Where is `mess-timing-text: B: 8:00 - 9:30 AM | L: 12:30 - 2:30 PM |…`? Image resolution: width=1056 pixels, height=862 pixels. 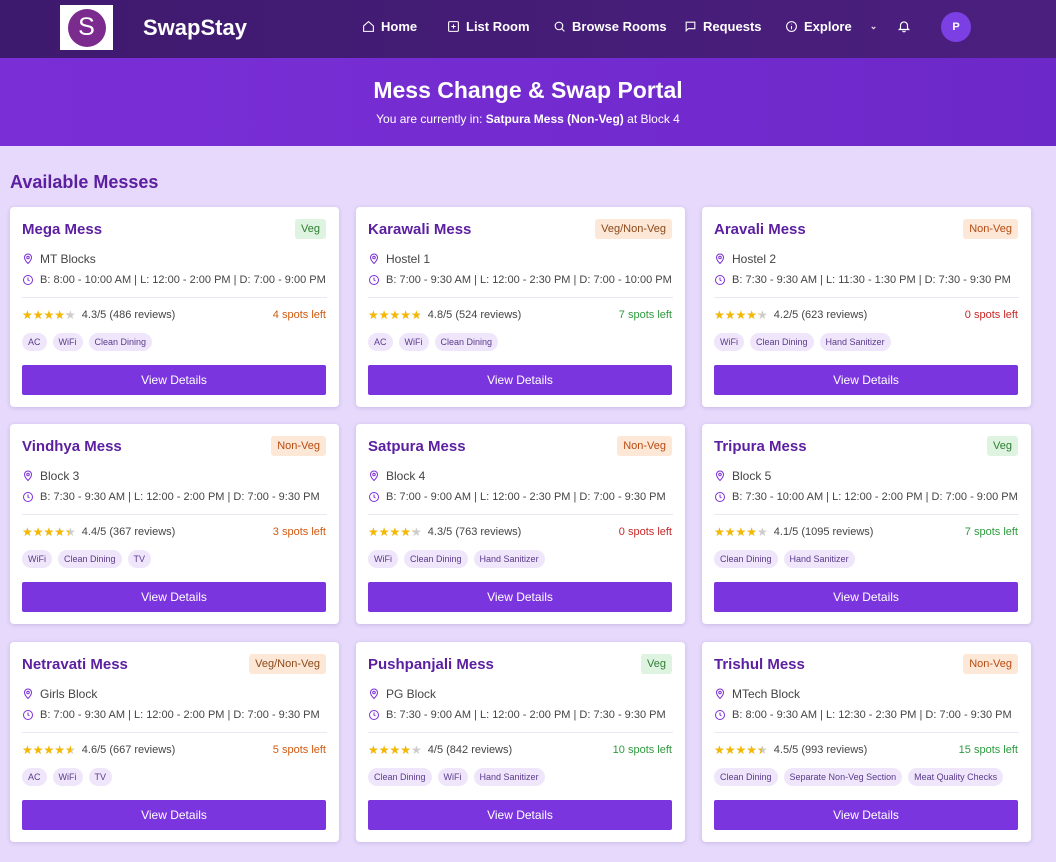
mess-timing-text: B: 8:00 - 9:30 AM | L: 12:30 - 2:30 PM |… is located at coordinates (872, 715).